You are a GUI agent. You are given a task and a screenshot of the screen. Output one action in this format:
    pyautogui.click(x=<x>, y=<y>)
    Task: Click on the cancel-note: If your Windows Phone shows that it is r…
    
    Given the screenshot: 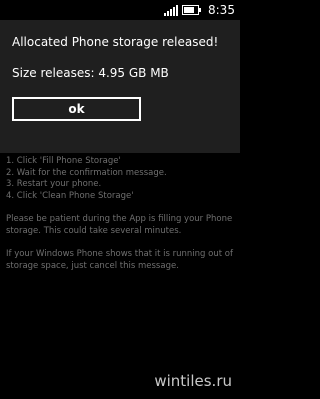 What is the action you would take?
    pyautogui.click(x=119, y=260)
    